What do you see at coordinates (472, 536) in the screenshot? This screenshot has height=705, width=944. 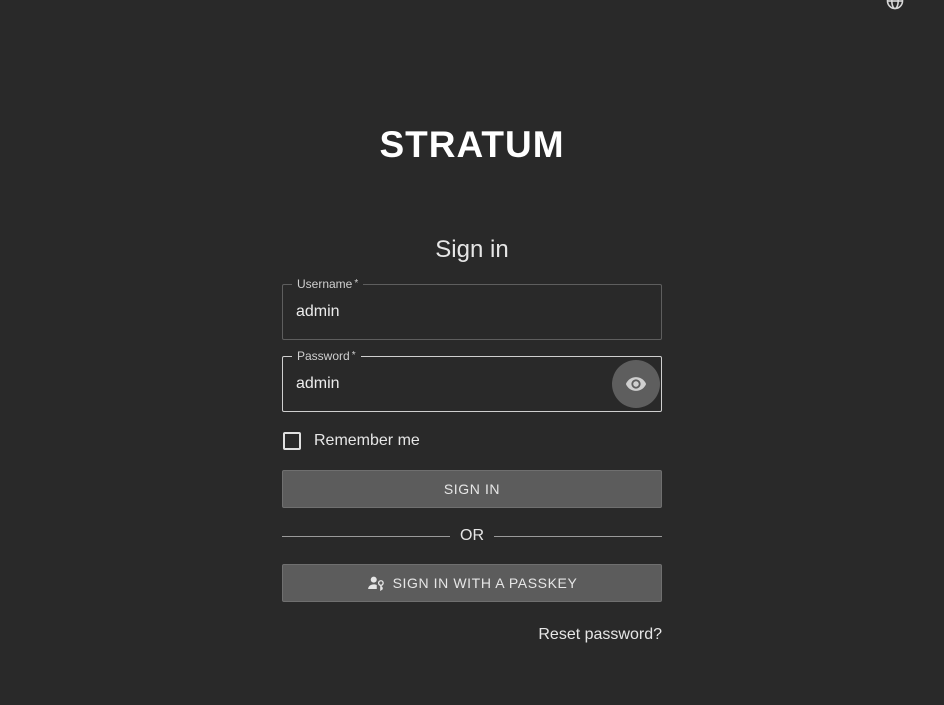 I see `or-divider: OR` at bounding box center [472, 536].